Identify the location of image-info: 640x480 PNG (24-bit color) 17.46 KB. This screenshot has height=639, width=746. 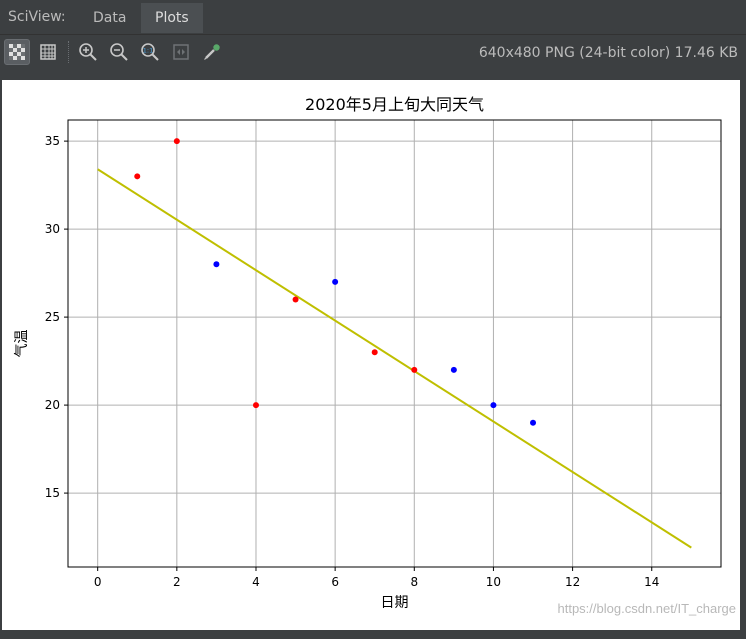
(608, 53).